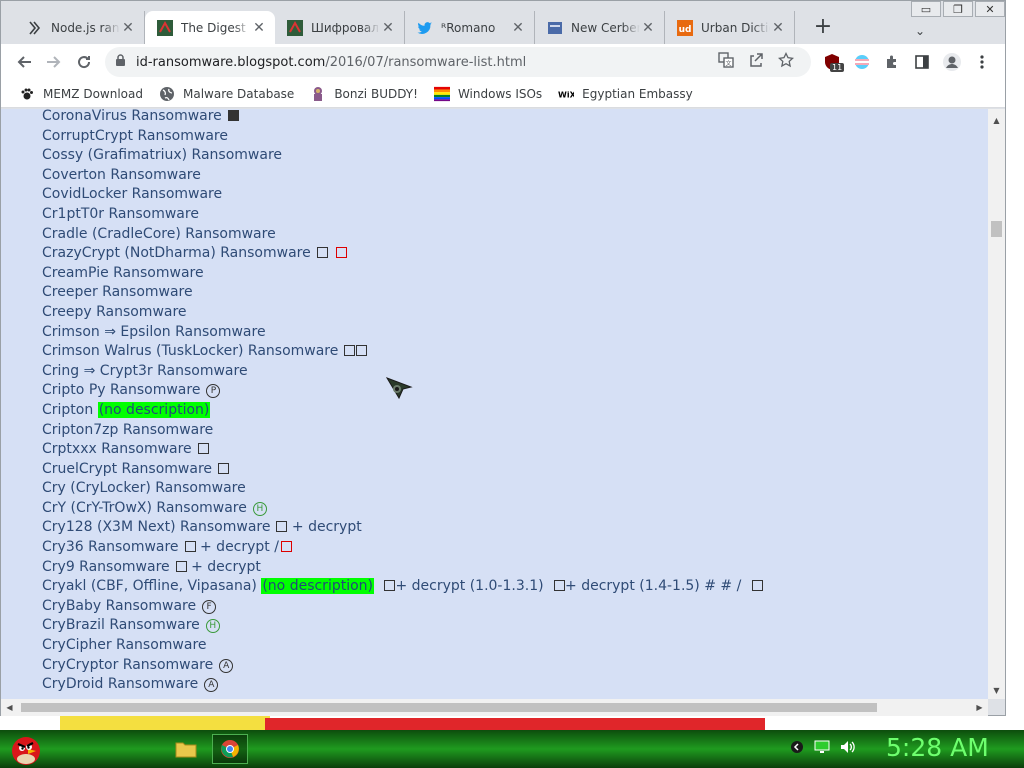 Image resolution: width=1024 pixels, height=768 pixels. Describe the element at coordinates (600, 27) in the screenshot. I see `tab-4: New Cerber ✕` at that location.